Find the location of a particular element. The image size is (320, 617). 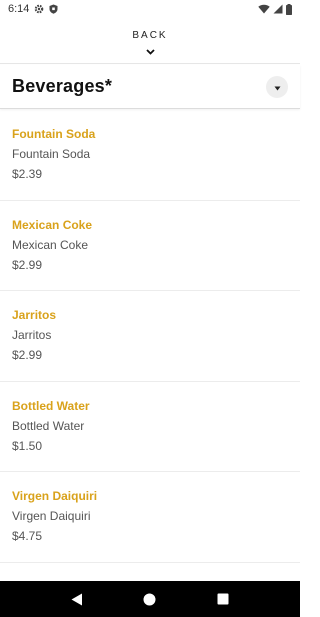

item-price: $1.50 is located at coordinates (27, 445).